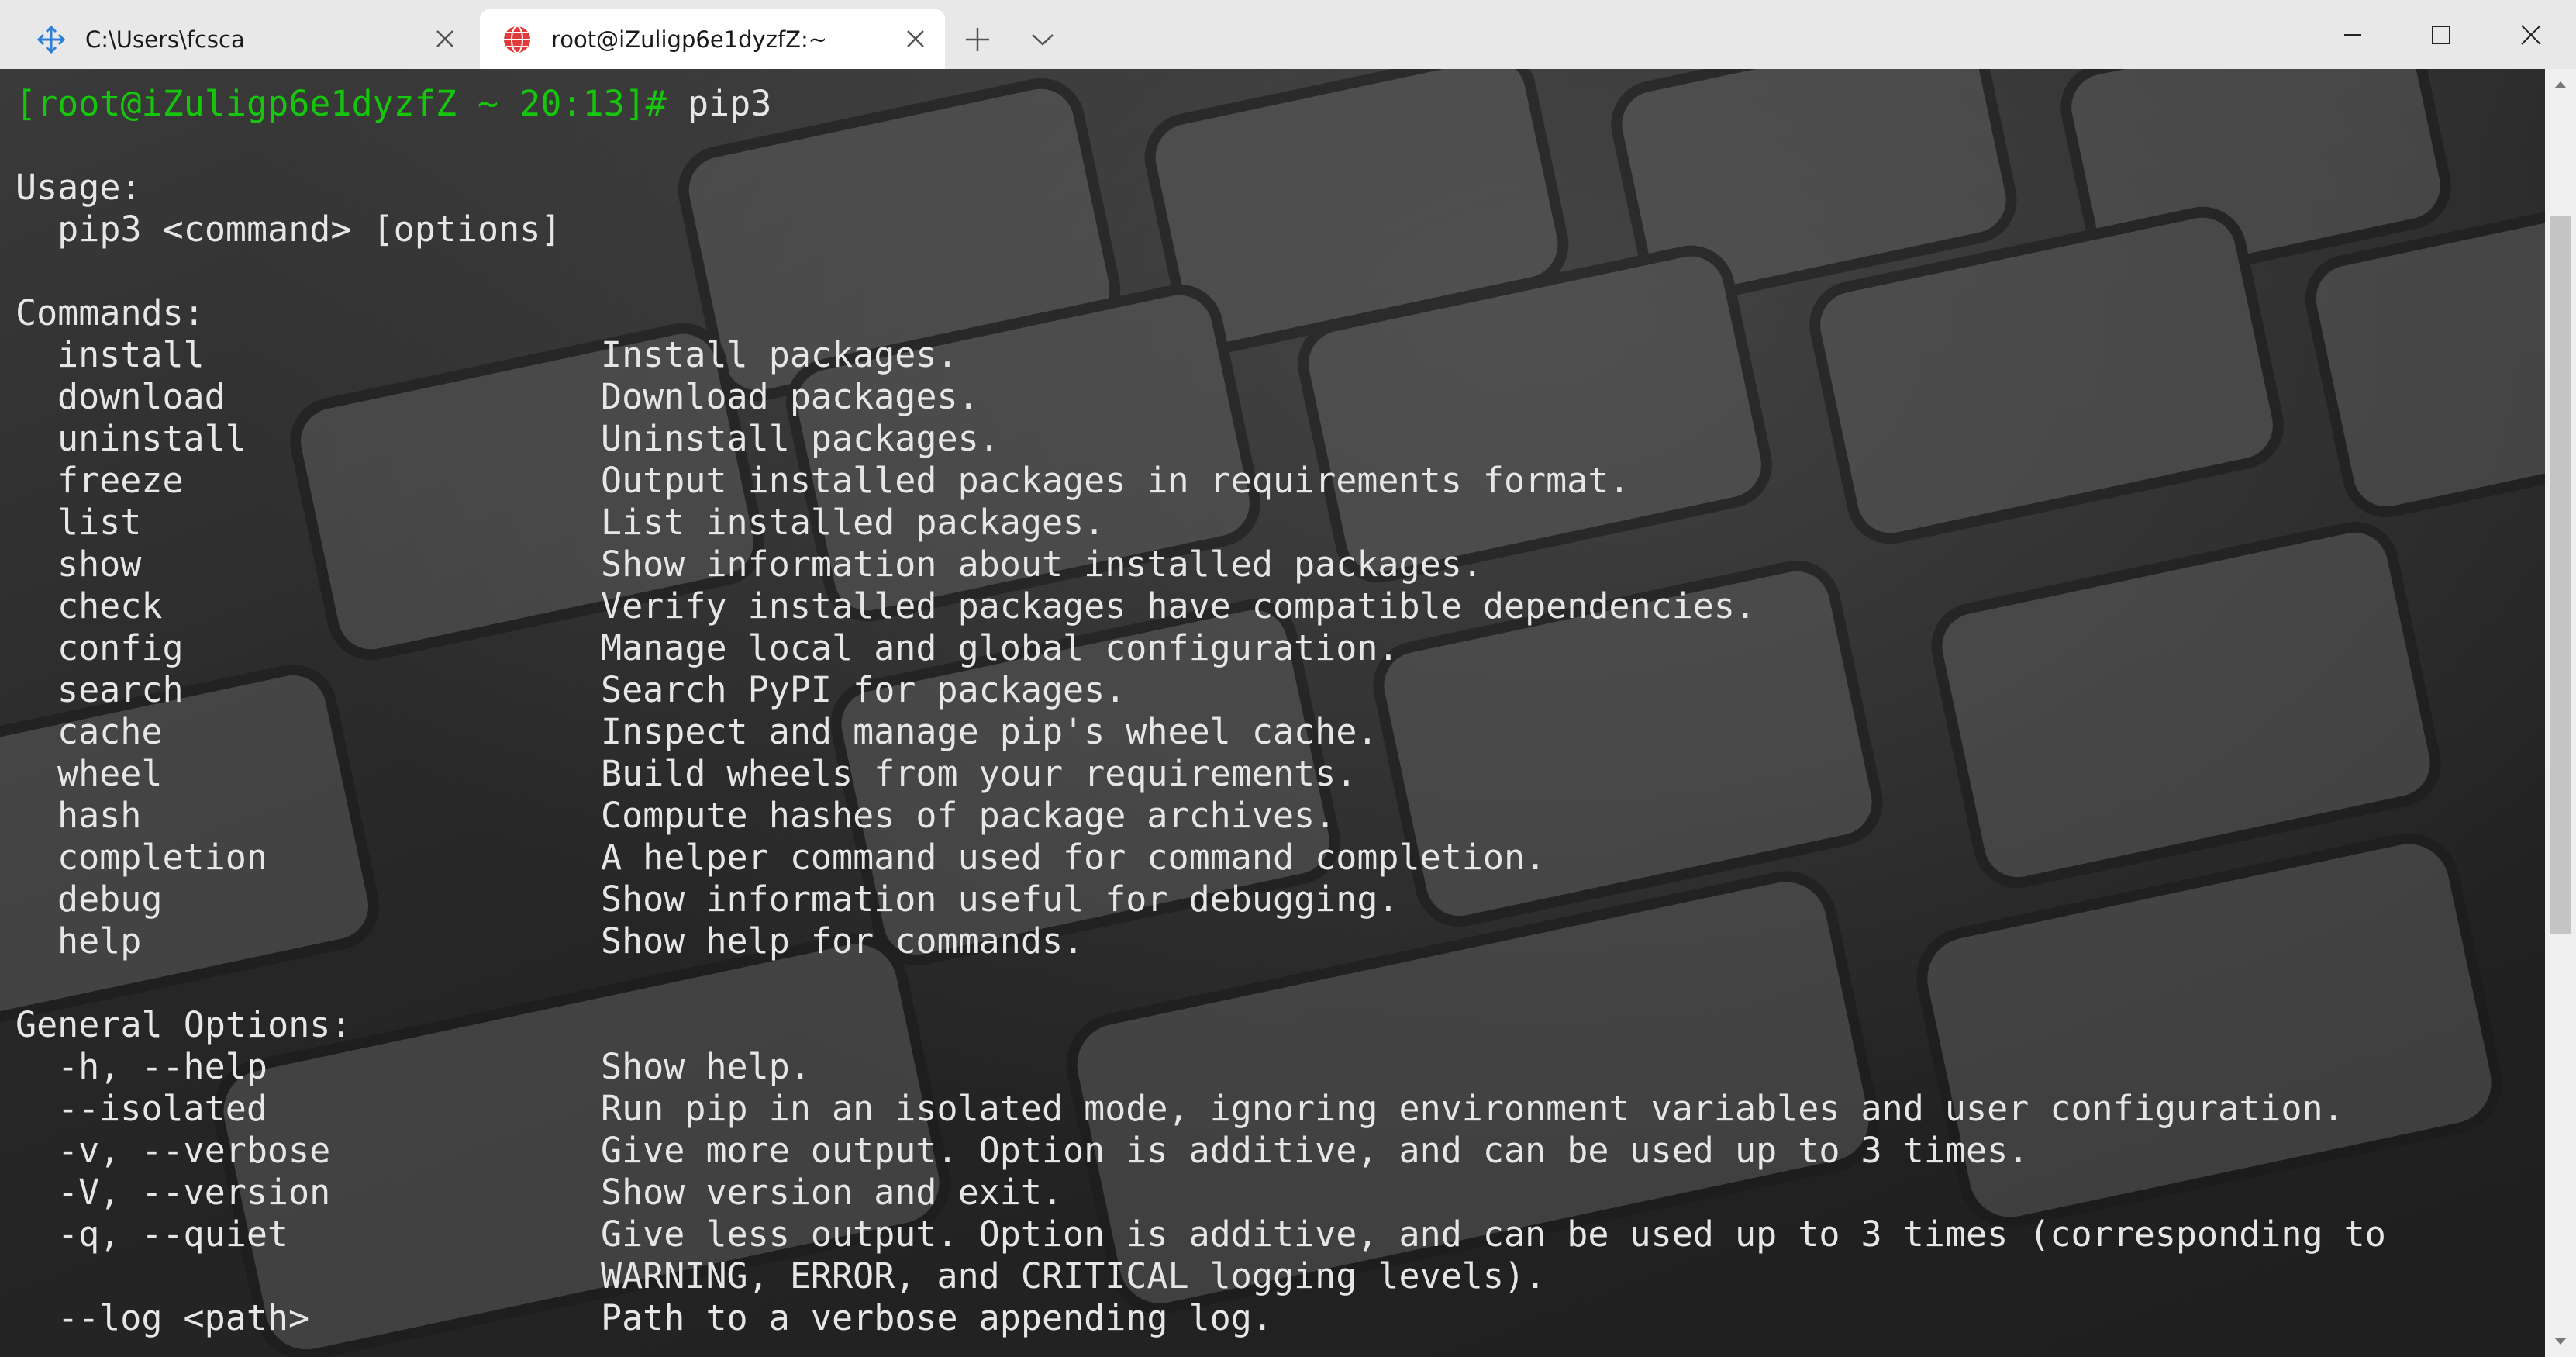  What do you see at coordinates (152, 438) in the screenshot?
I see `command-row-name: uninstall` at bounding box center [152, 438].